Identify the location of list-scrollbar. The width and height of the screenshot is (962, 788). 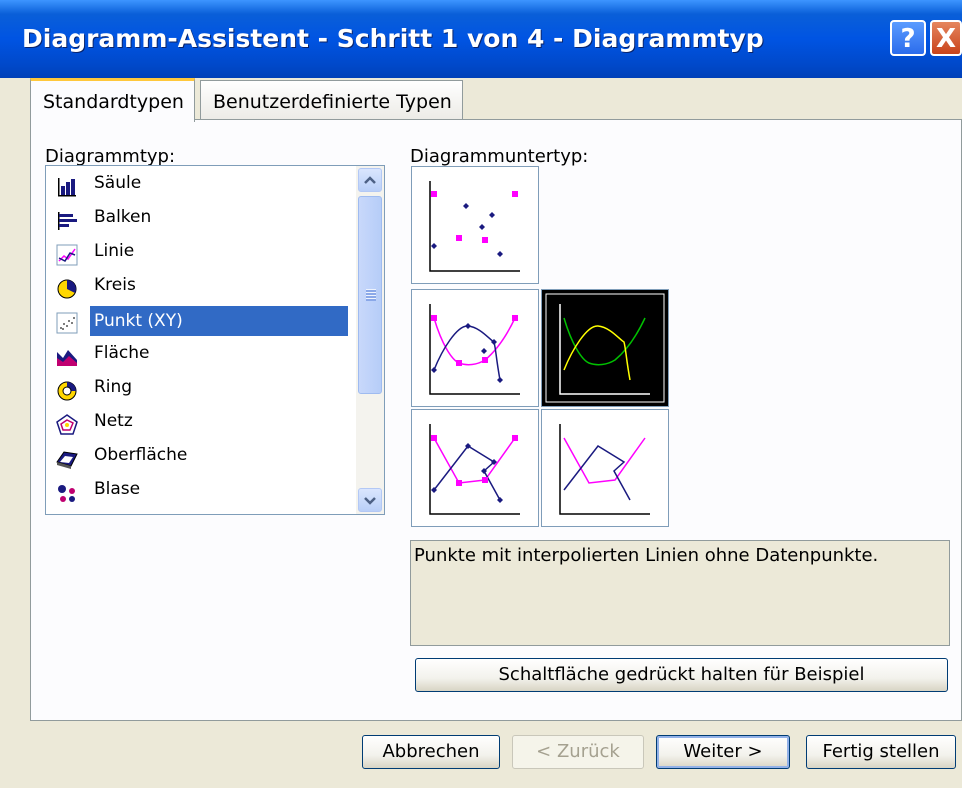
(370, 340).